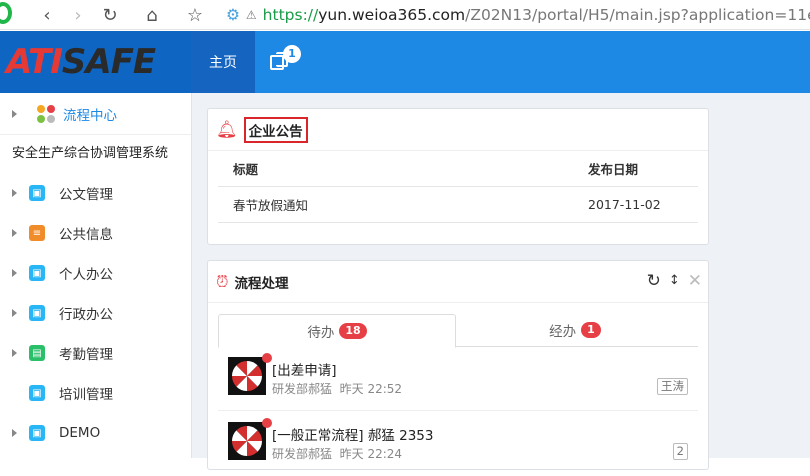  What do you see at coordinates (246, 169) in the screenshot?
I see `col-title-header: 标题` at bounding box center [246, 169].